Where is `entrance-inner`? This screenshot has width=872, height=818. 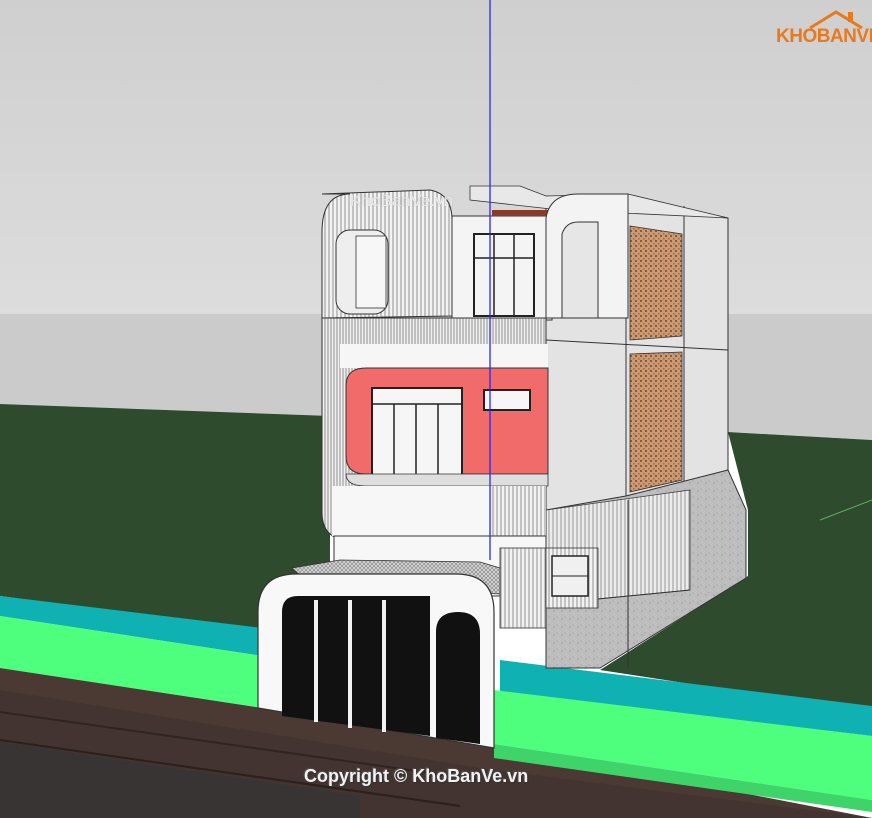 entrance-inner is located at coordinates (356, 666).